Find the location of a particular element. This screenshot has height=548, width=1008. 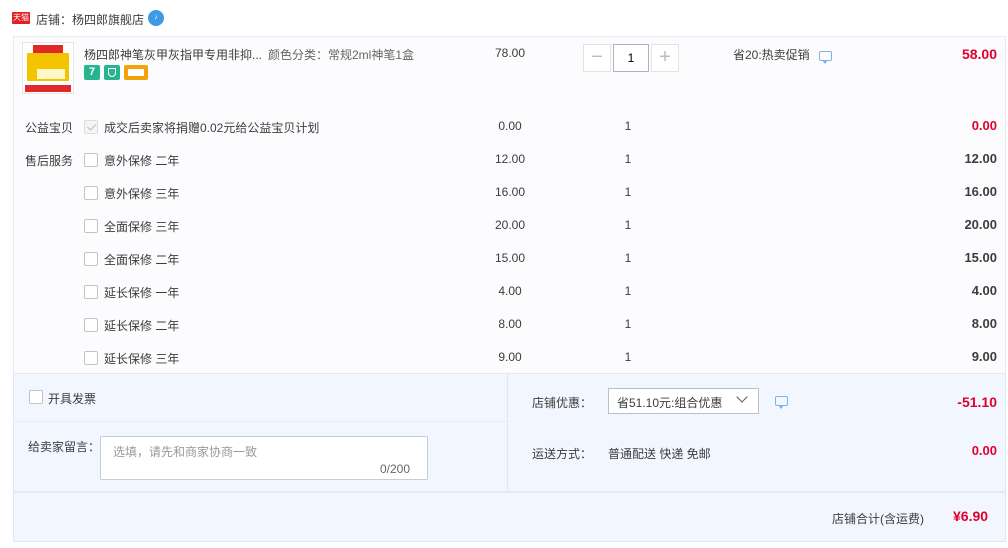

service-subtotal: 20.00 is located at coordinates (980, 224).